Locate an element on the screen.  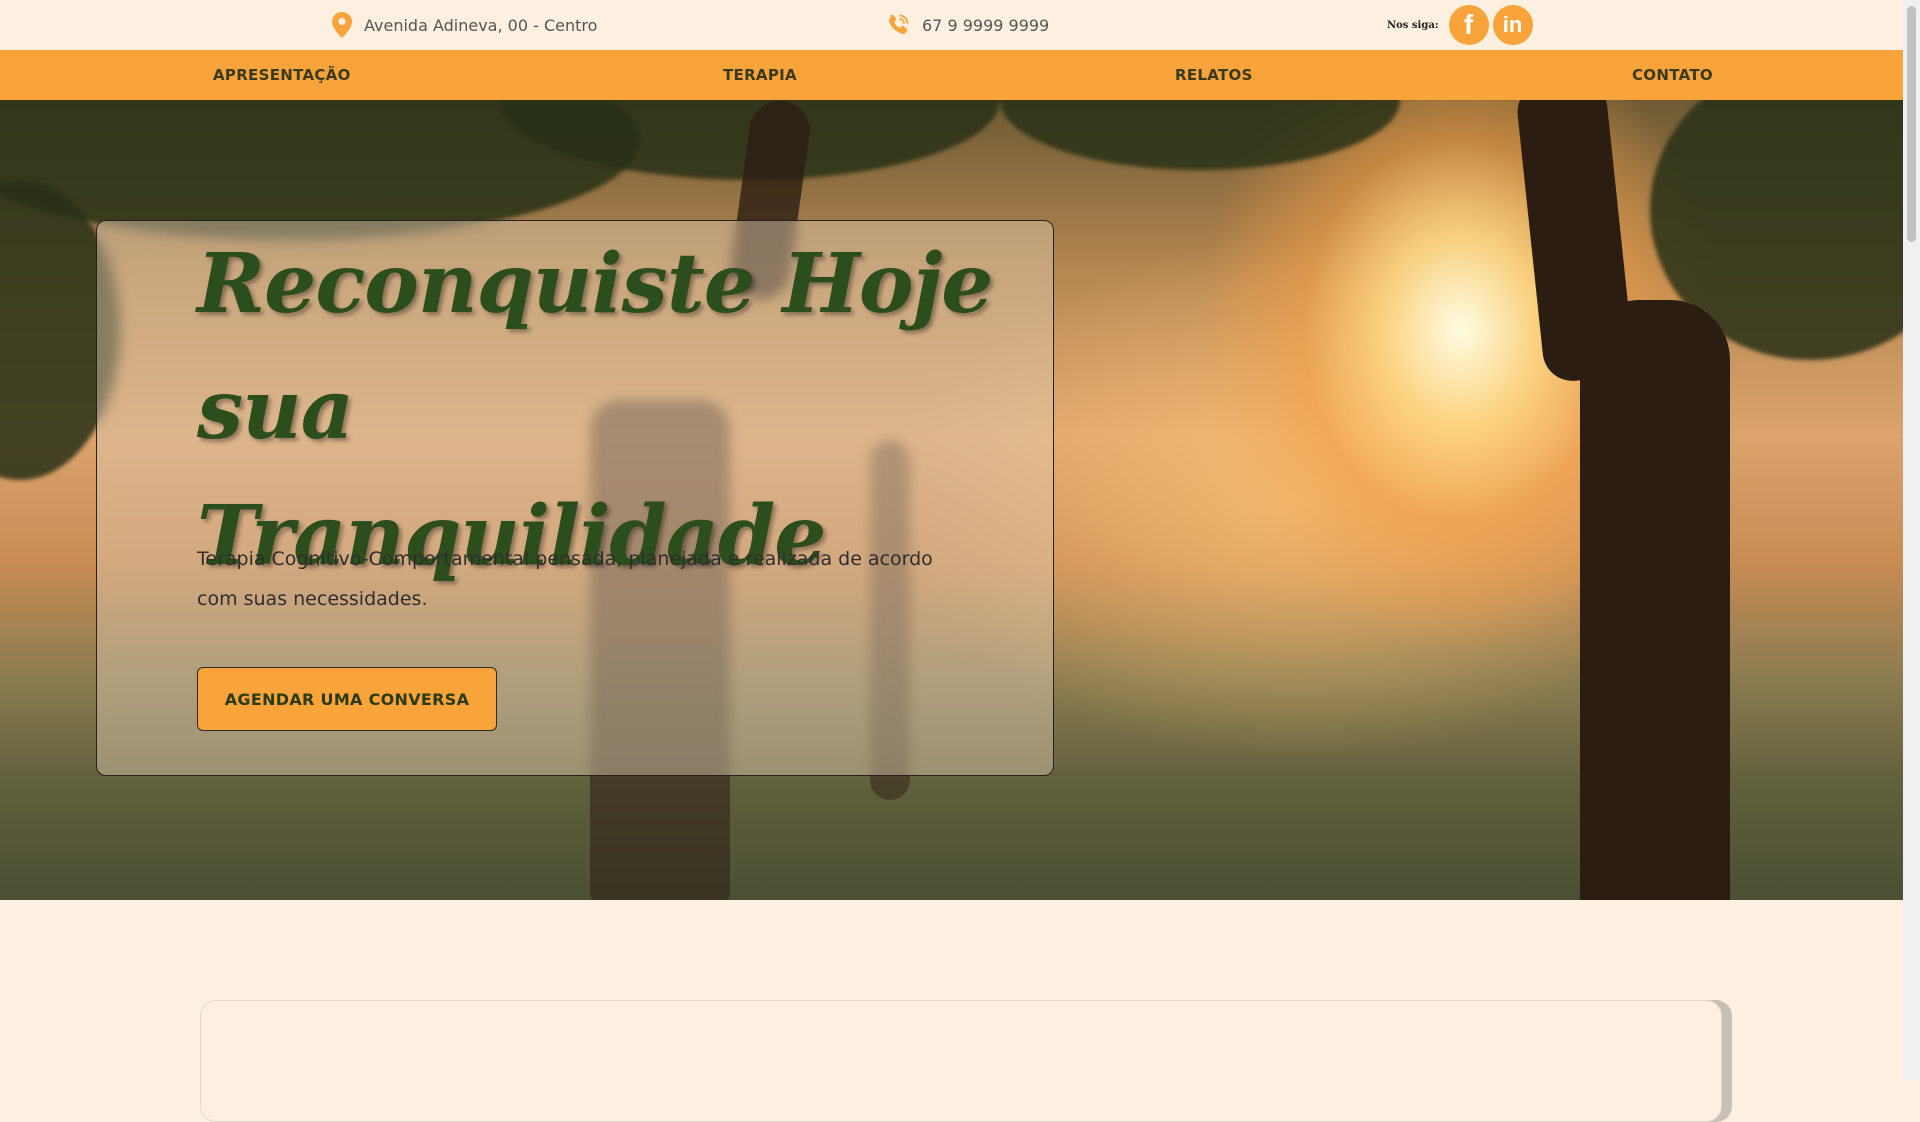
address-text: Avenida Adineva, 00 - Centro is located at coordinates (481, 25).